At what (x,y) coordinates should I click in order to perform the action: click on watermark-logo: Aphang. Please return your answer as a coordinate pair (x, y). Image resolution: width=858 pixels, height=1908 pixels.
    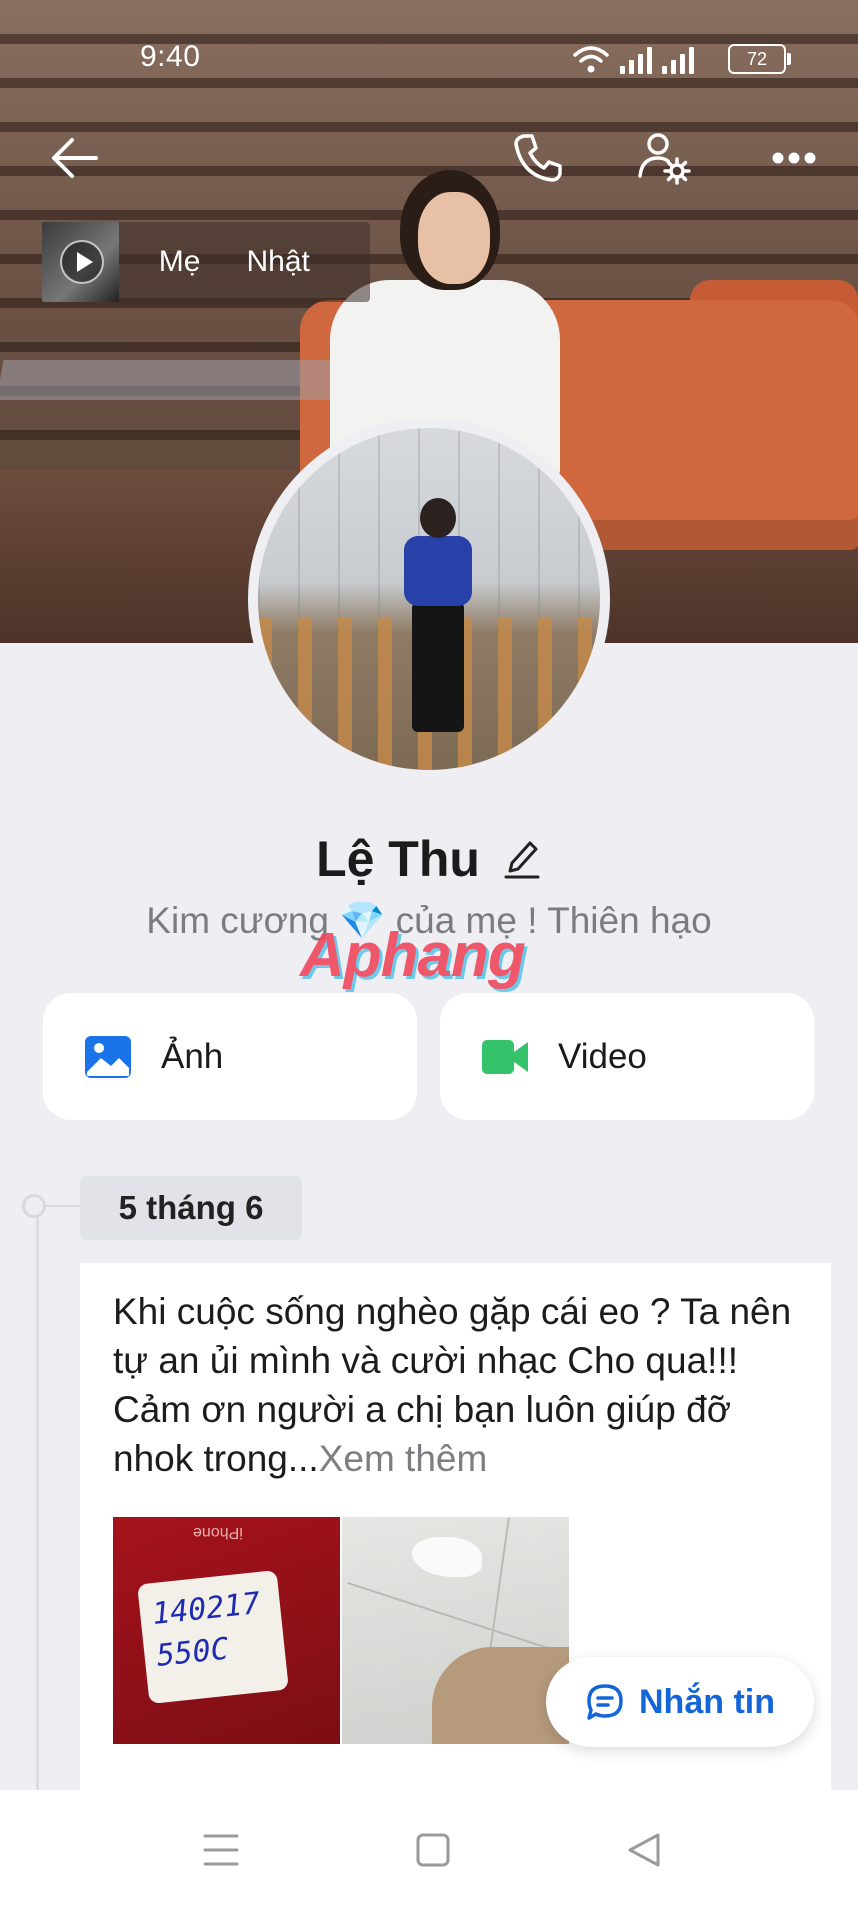
    Looking at the image, I should click on (413, 955).